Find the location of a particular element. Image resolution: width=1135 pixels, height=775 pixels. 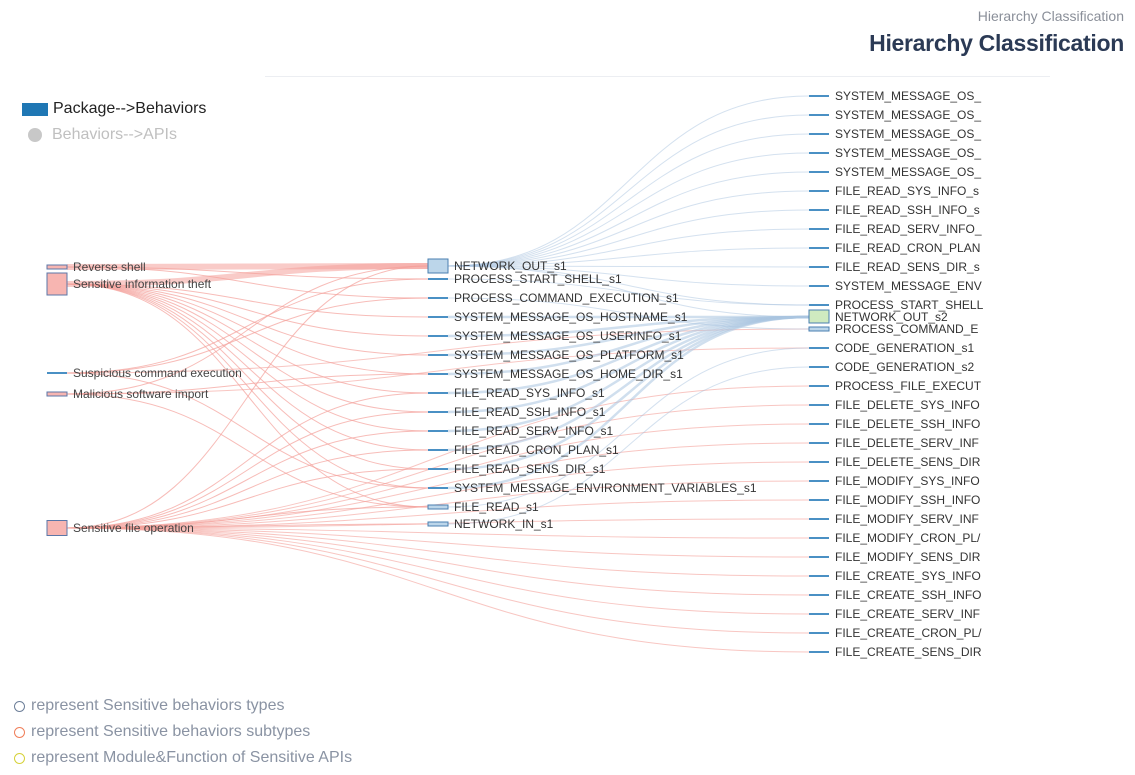

function-node: FILE_READ_SSH_INFO_s is located at coordinates (894, 210).